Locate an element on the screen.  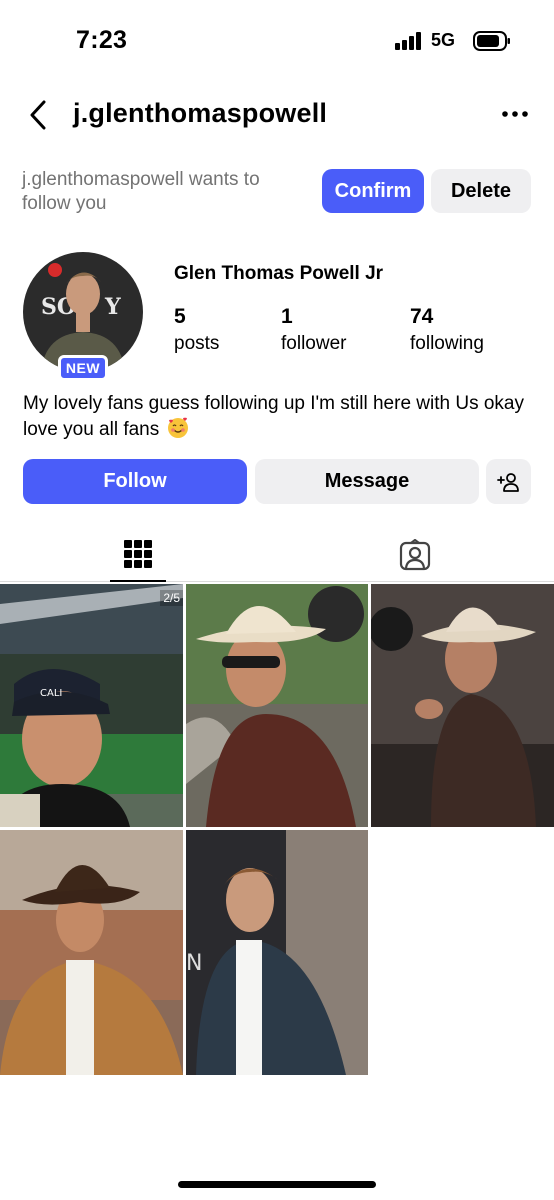
tab-tagged is located at coordinates (415, 555).